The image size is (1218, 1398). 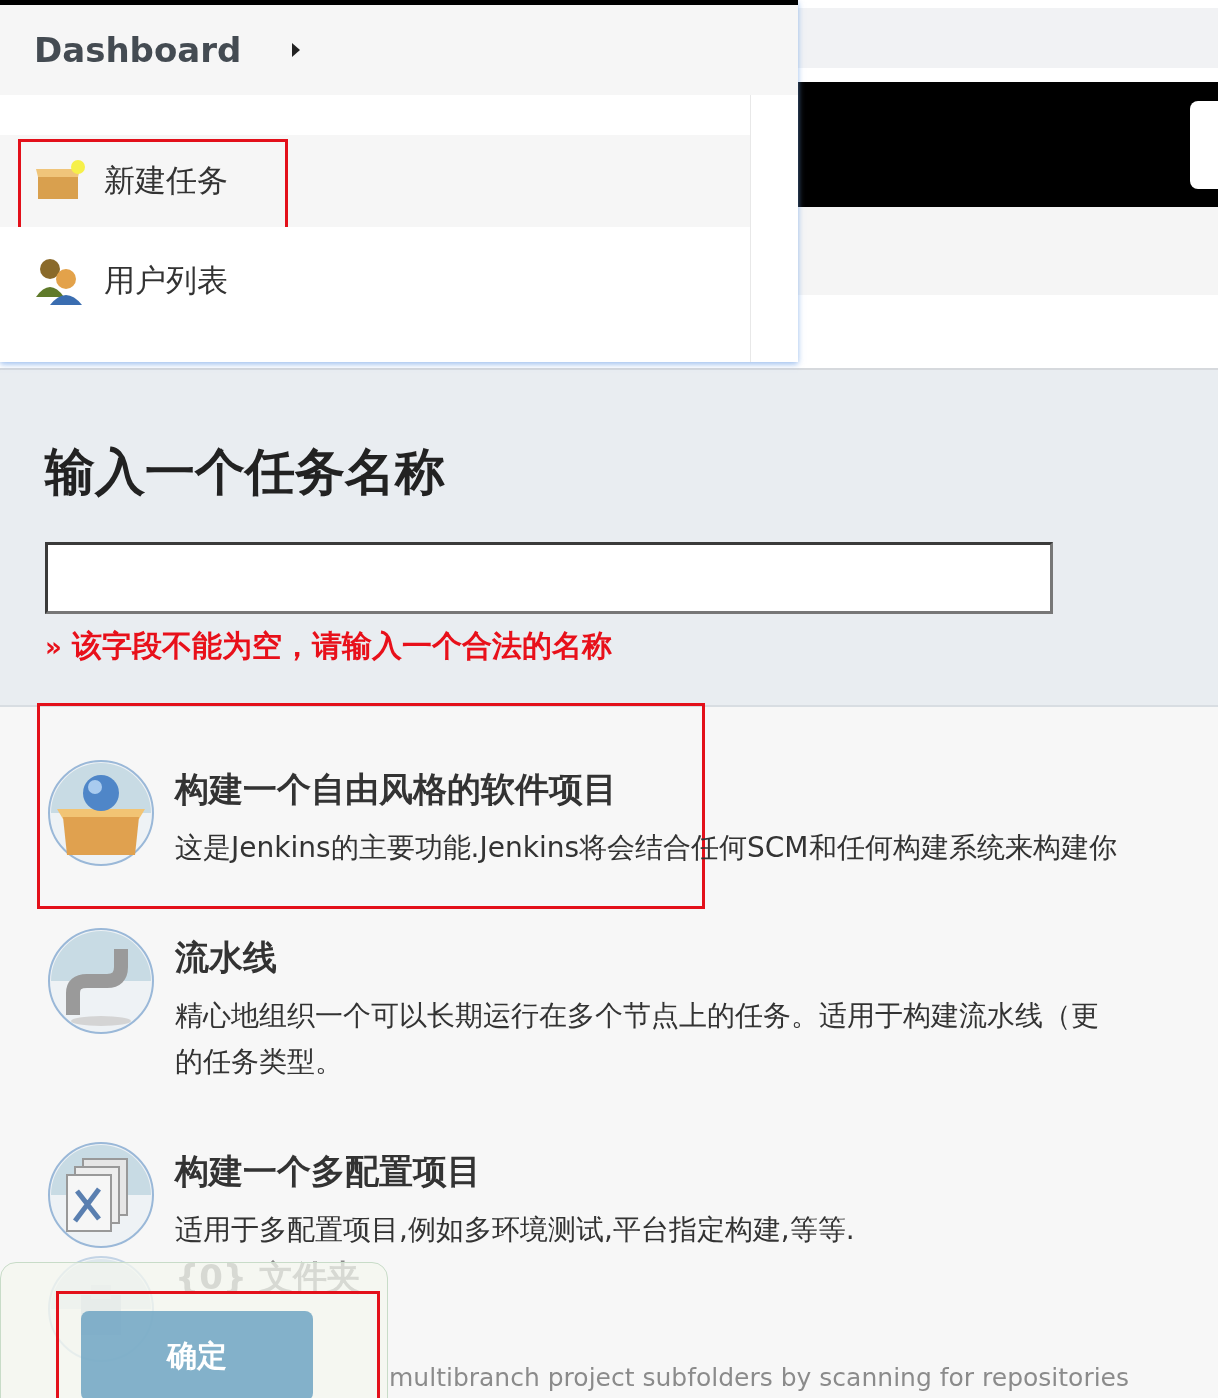 What do you see at coordinates (101, 1195) in the screenshot?
I see `documents-icon` at bounding box center [101, 1195].